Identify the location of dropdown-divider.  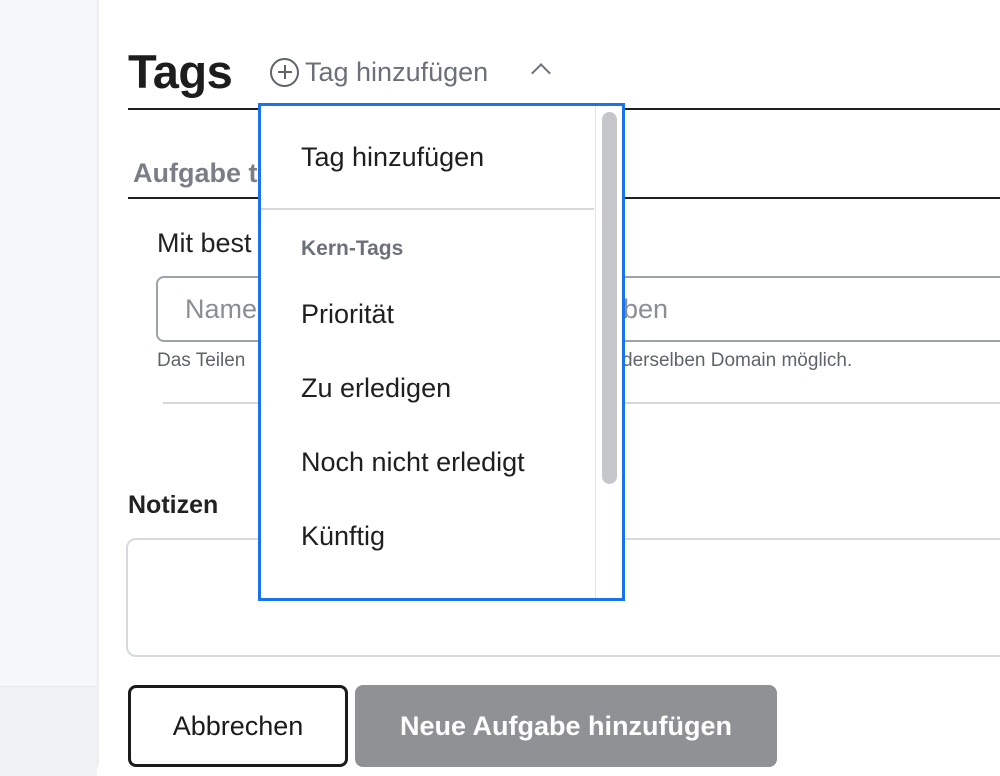
(427, 209).